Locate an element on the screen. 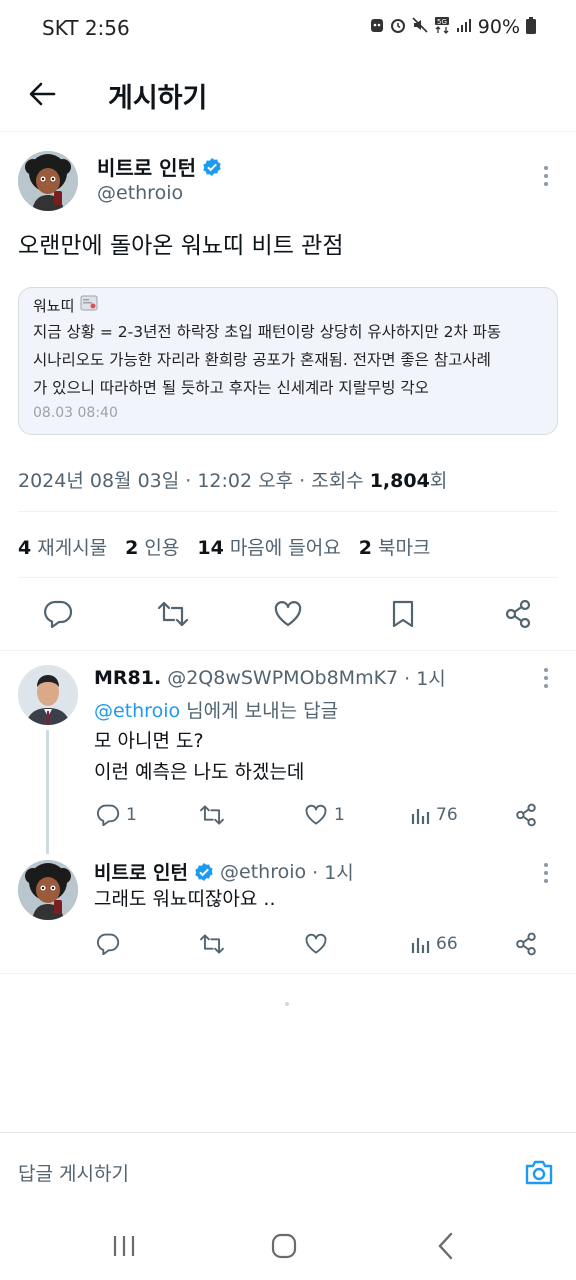 The height and width of the screenshot is (1280, 576). reply-author-handle: @ethroio is located at coordinates (263, 872).